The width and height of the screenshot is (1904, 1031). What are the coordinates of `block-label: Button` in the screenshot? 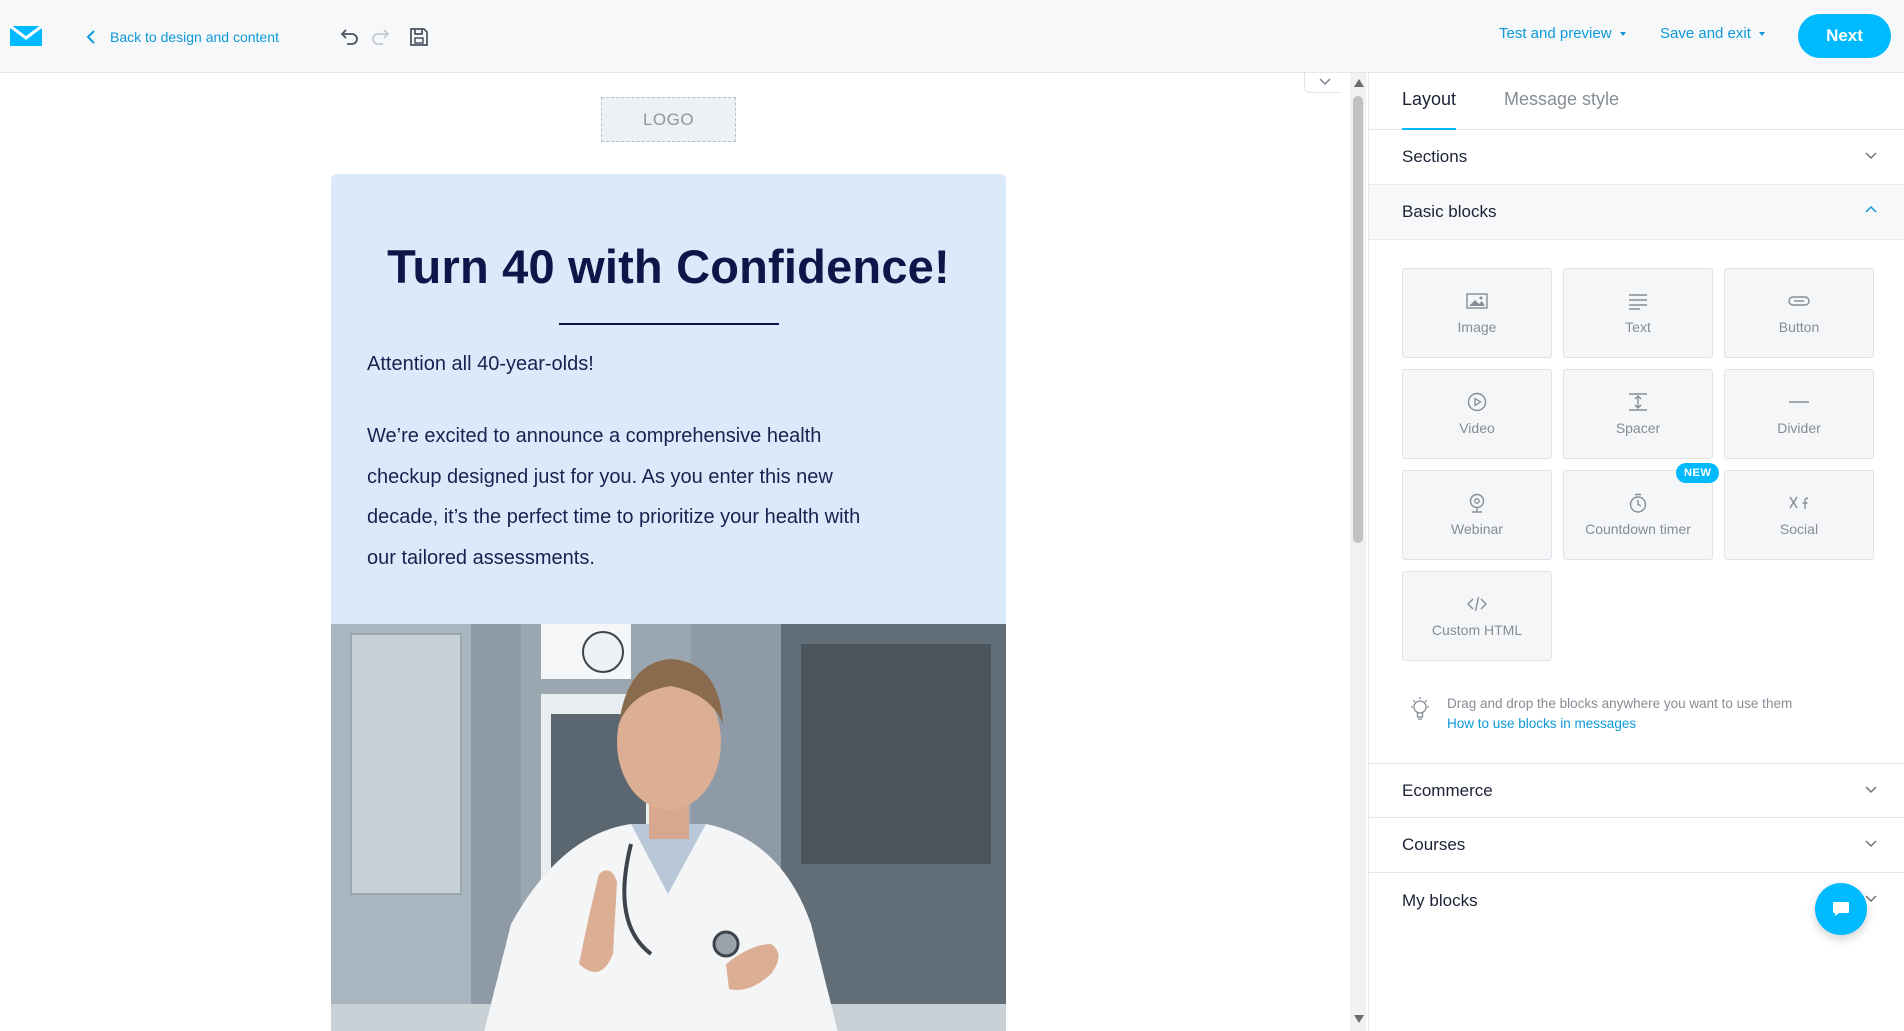 It's located at (1799, 327).